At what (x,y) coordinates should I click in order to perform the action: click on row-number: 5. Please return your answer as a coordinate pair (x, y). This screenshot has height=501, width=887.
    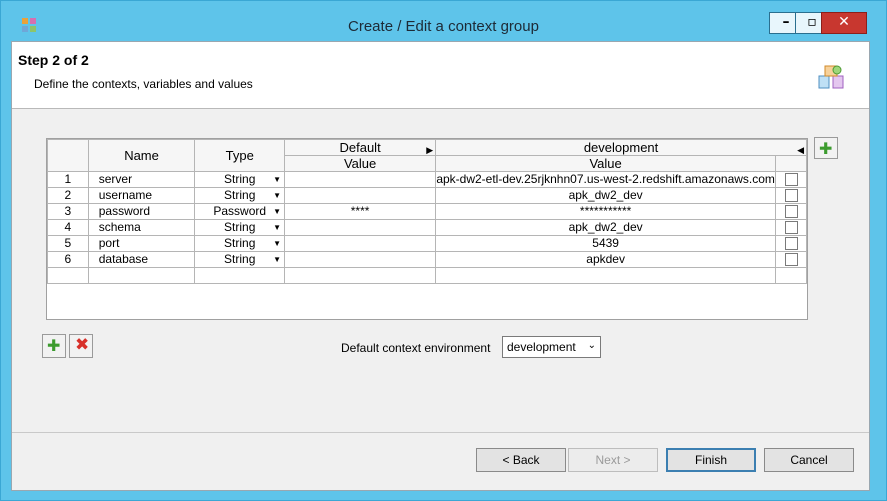
    Looking at the image, I should click on (68, 243).